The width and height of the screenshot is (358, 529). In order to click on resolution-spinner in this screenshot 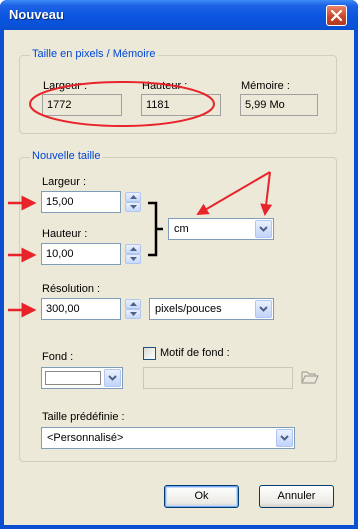, I will do `click(133, 309)`.